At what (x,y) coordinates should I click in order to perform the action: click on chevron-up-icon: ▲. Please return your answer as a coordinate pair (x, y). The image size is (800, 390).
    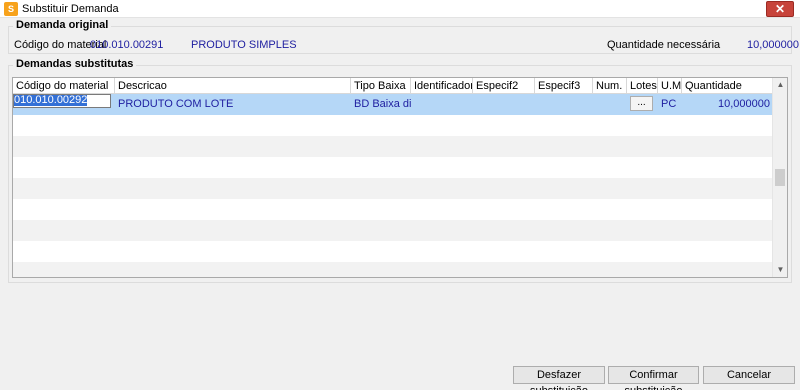
    Looking at the image, I should click on (780, 85).